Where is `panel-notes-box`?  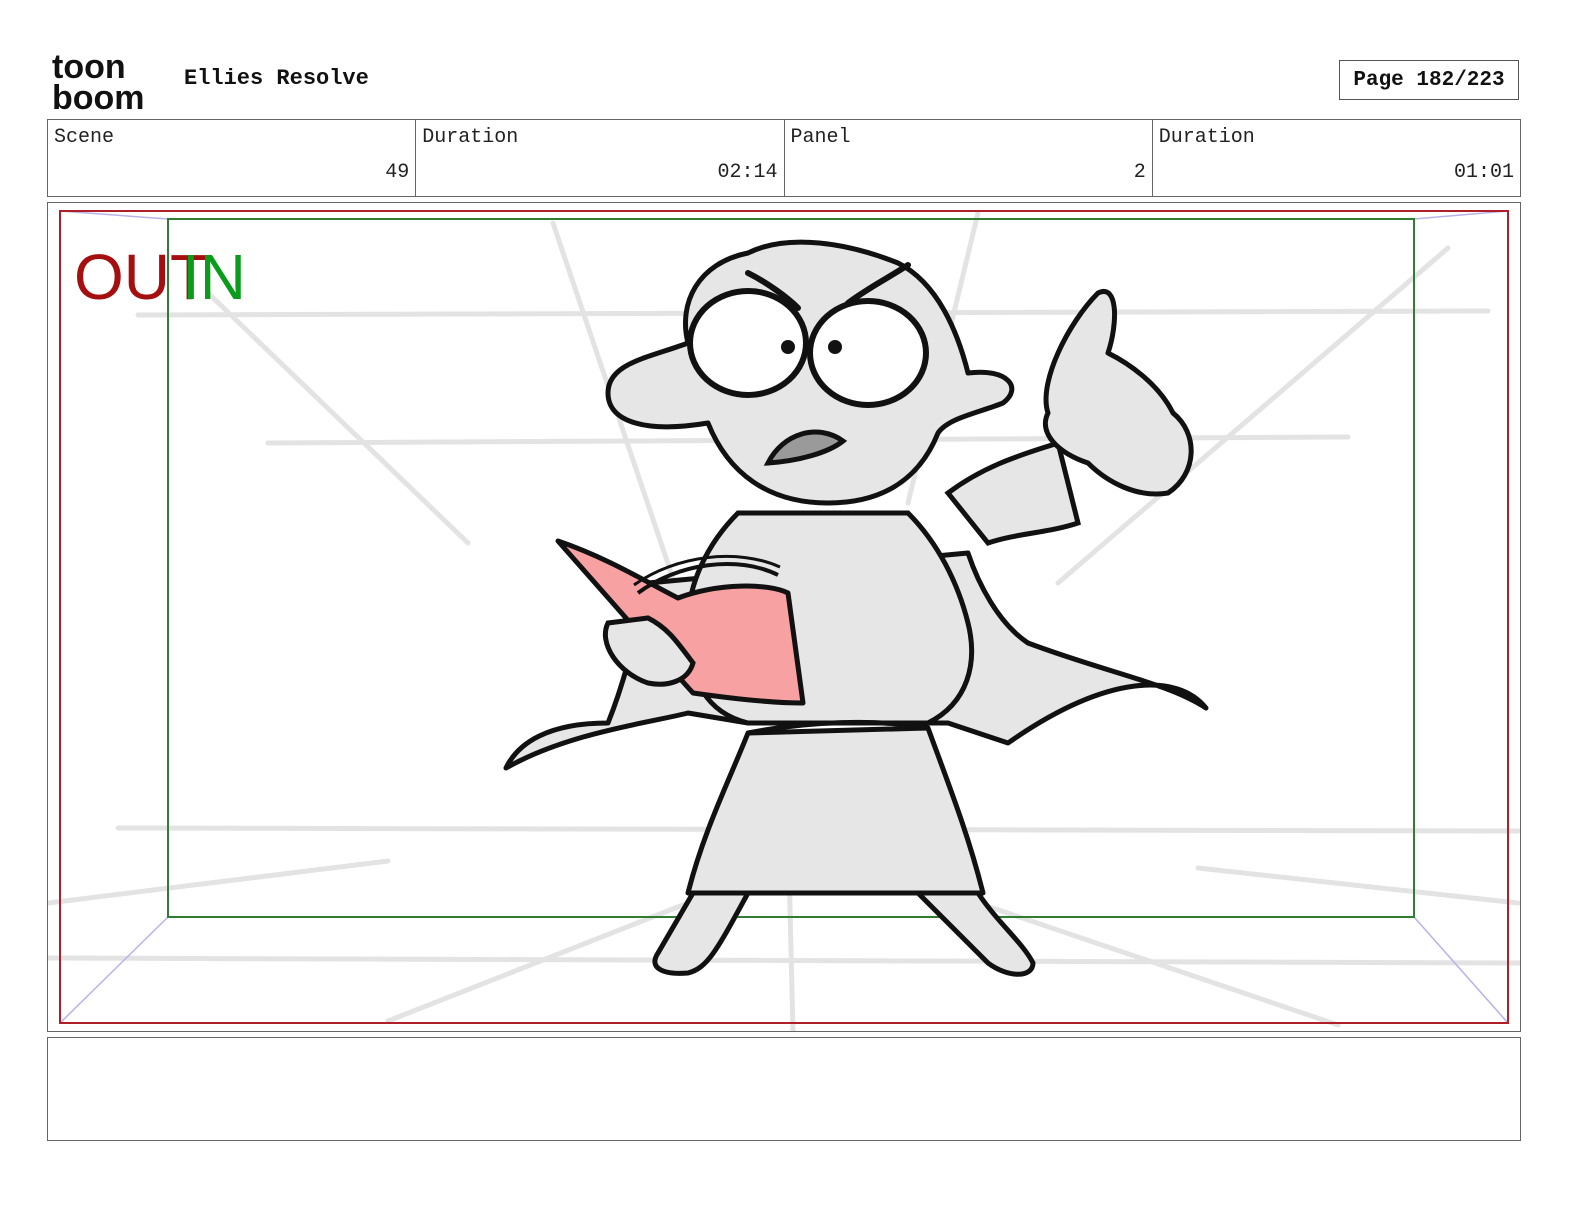
panel-notes-box is located at coordinates (784, 1089).